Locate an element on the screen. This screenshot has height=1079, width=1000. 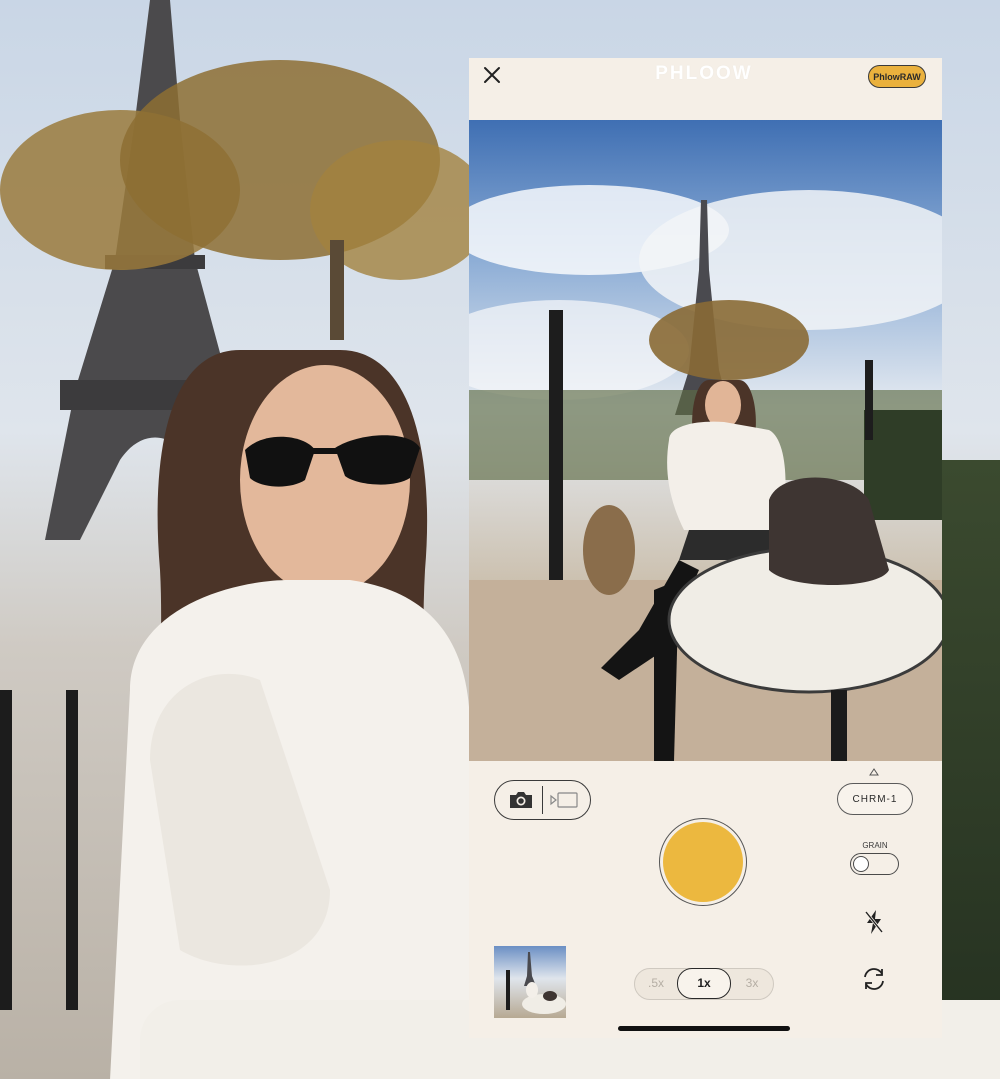
photo-video-toggle is located at coordinates (542, 800).